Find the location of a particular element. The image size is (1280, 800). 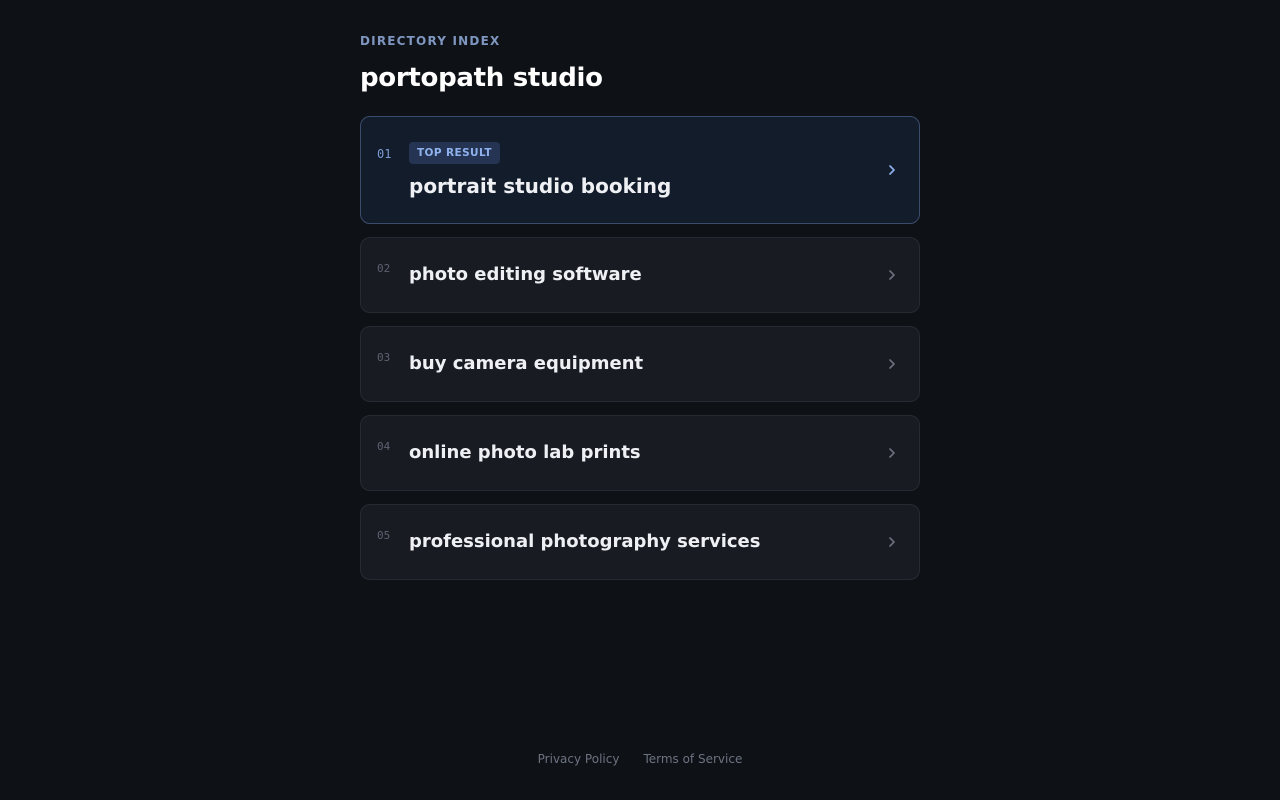

result-number: 02 is located at coordinates (384, 268).